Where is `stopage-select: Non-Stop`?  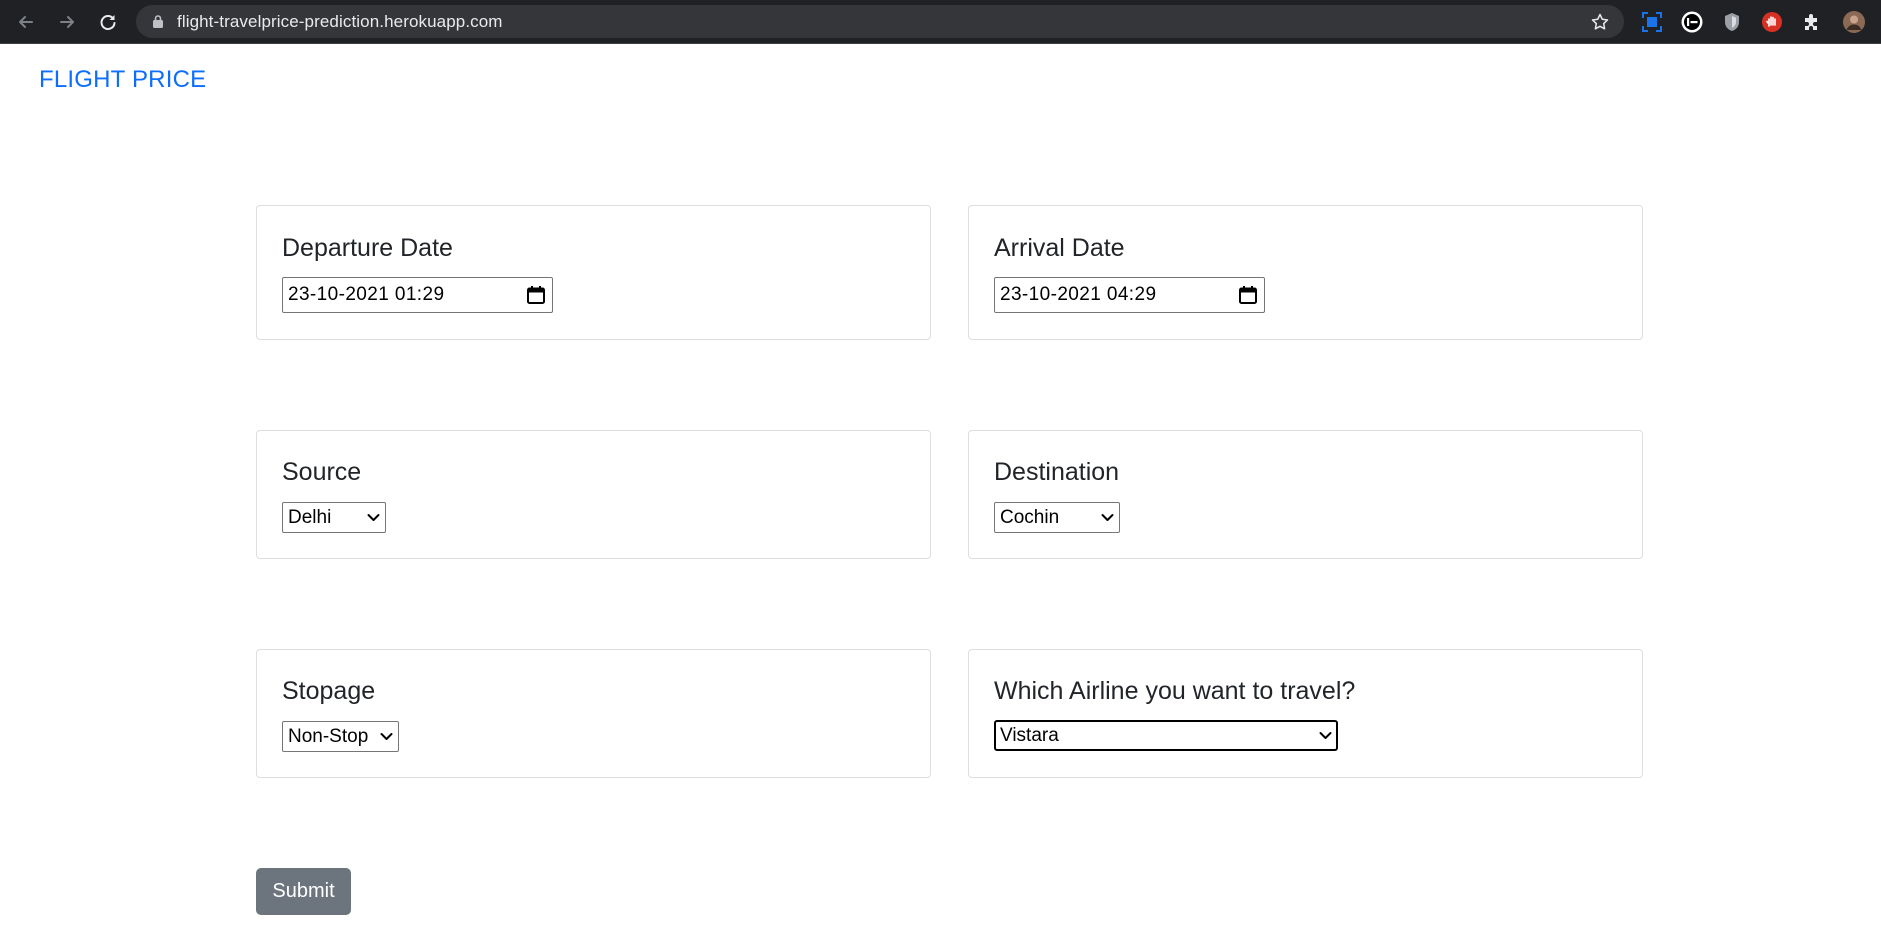
stopage-select: Non-Stop is located at coordinates (340, 736).